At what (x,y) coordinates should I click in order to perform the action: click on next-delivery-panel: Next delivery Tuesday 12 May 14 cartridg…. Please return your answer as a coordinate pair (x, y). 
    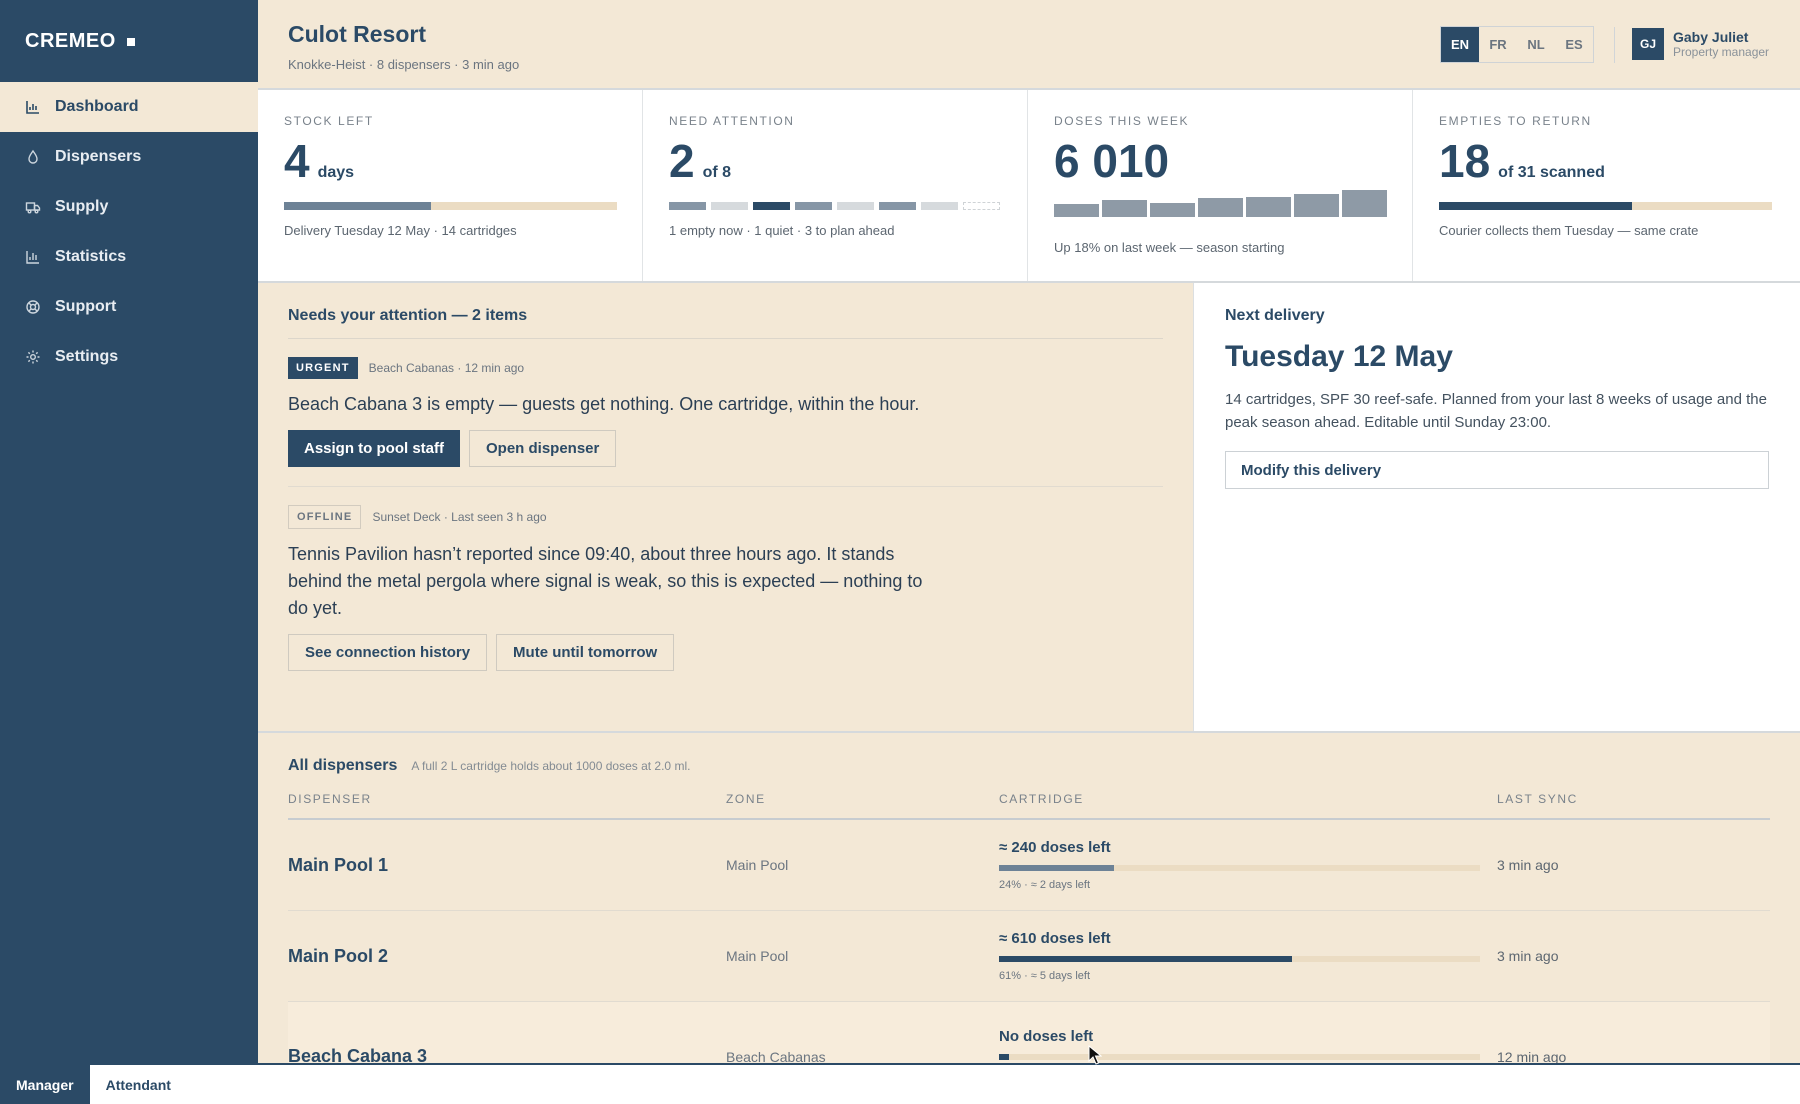
    Looking at the image, I should click on (1497, 507).